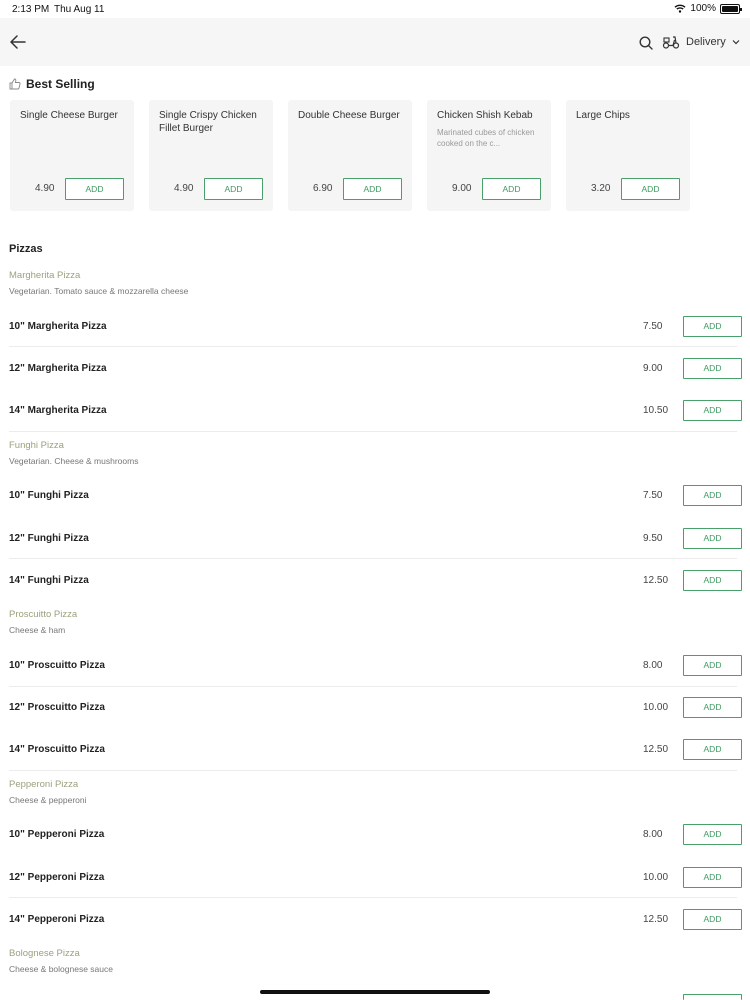 The width and height of the screenshot is (750, 1000). Describe the element at coordinates (45, 275) in the screenshot. I see `pizza-group-title: Margherita Pizza` at that location.